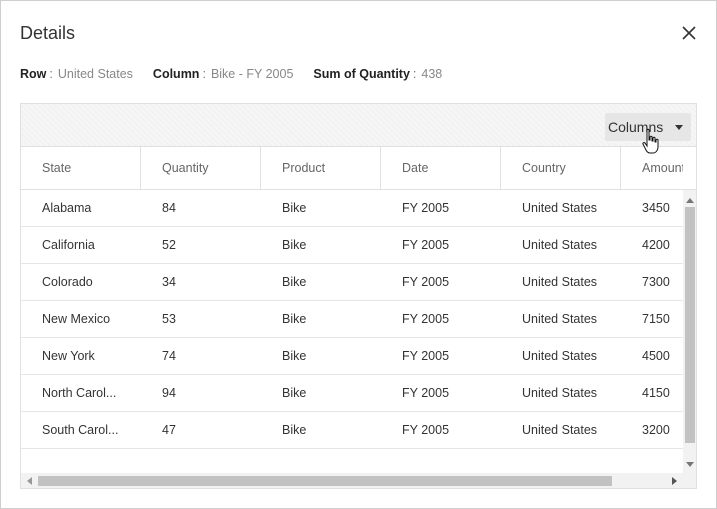 This screenshot has height=509, width=717. Describe the element at coordinates (169, 319) in the screenshot. I see `table-cell: 53` at that location.